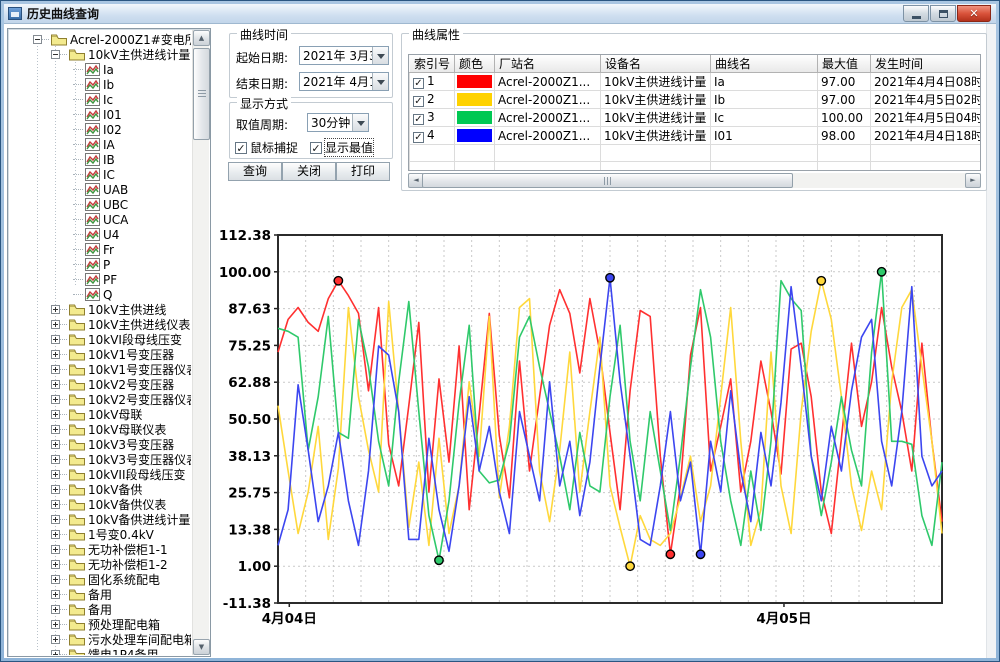 The height and width of the screenshot is (662, 1000). I want to click on tree-scrollbar: ▲ ▼, so click(201, 342).